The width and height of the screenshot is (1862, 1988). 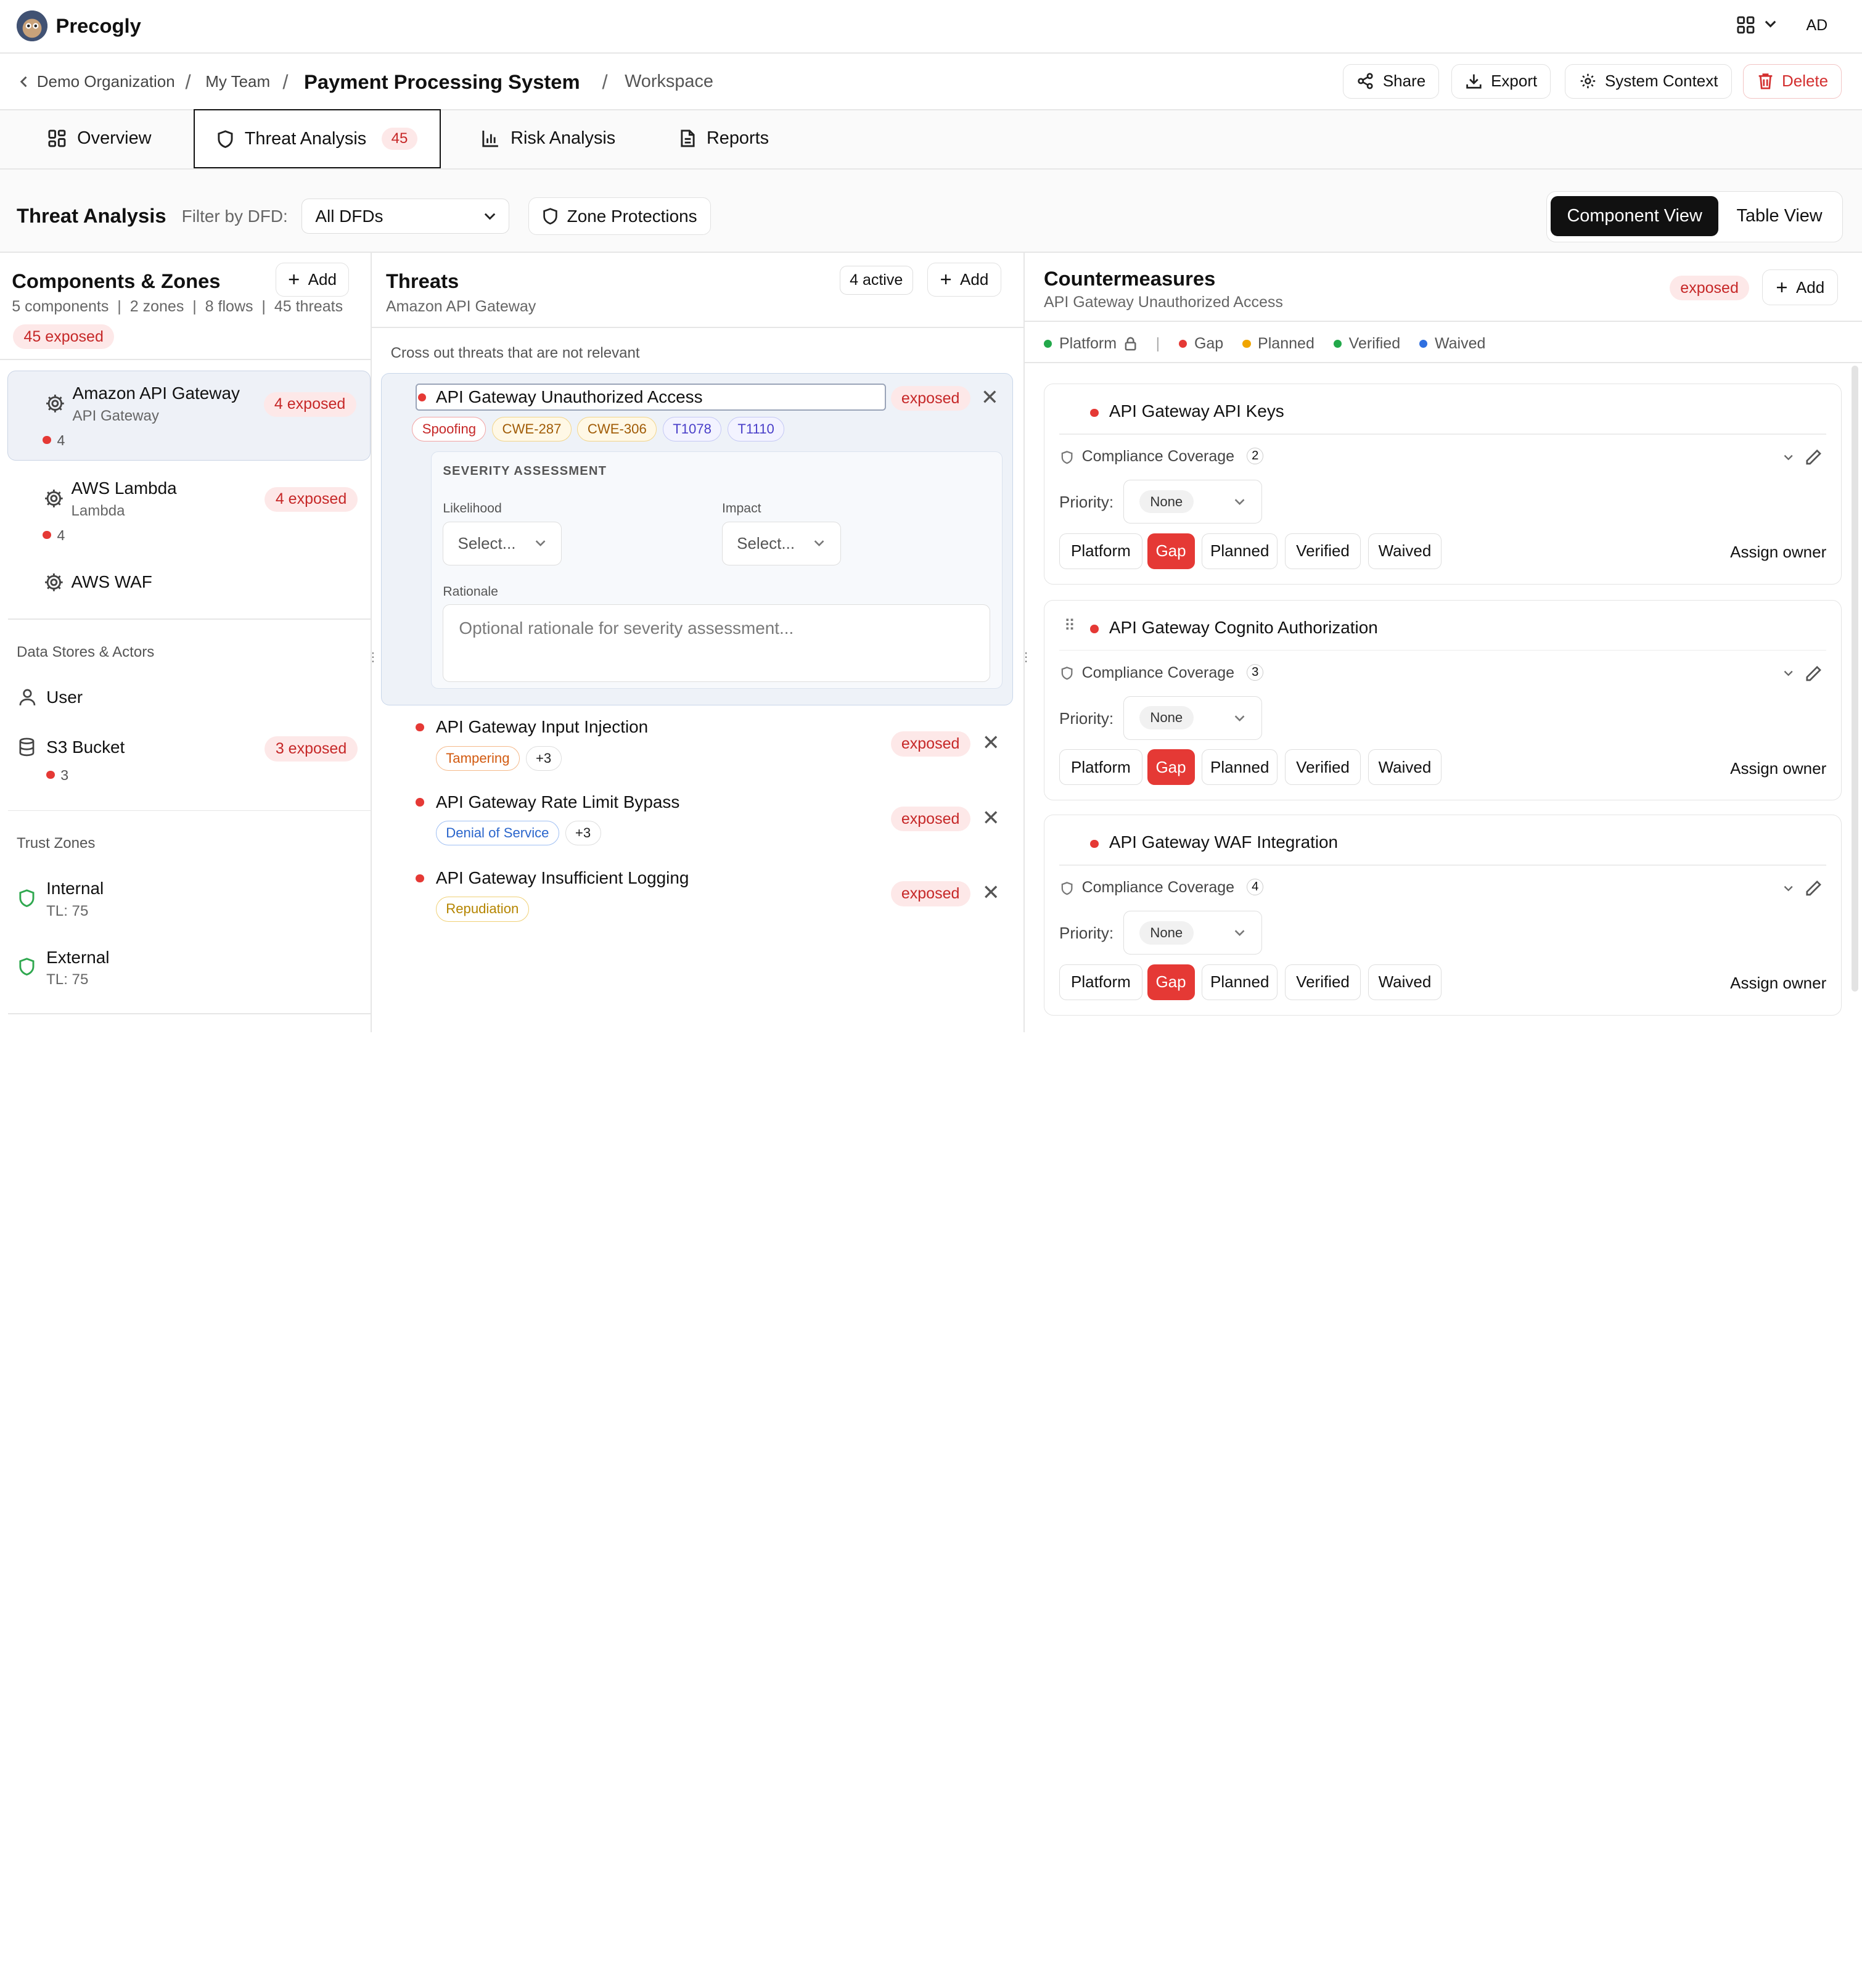 What do you see at coordinates (60, 307) in the screenshot?
I see `stat-components: 5 components` at bounding box center [60, 307].